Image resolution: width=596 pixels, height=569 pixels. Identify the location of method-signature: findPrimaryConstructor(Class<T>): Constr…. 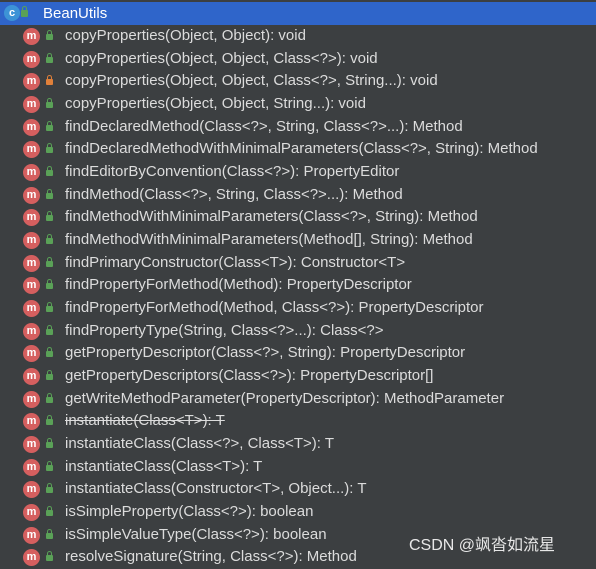
(235, 262).